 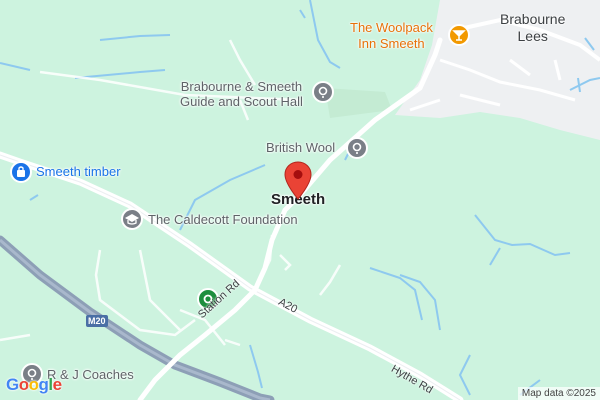 What do you see at coordinates (558, 393) in the screenshot?
I see `map-attribution: Map data ©2025` at bounding box center [558, 393].